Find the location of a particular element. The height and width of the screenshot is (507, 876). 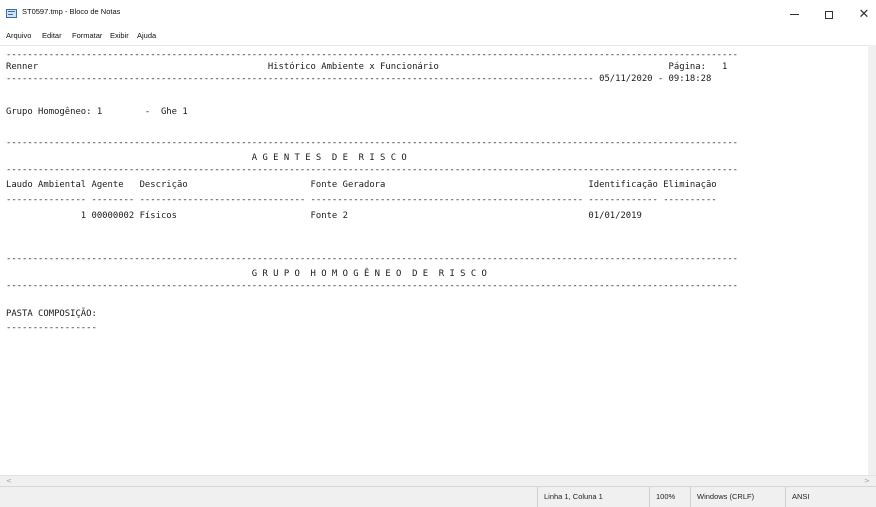

minimize-button is located at coordinates (794, 14).